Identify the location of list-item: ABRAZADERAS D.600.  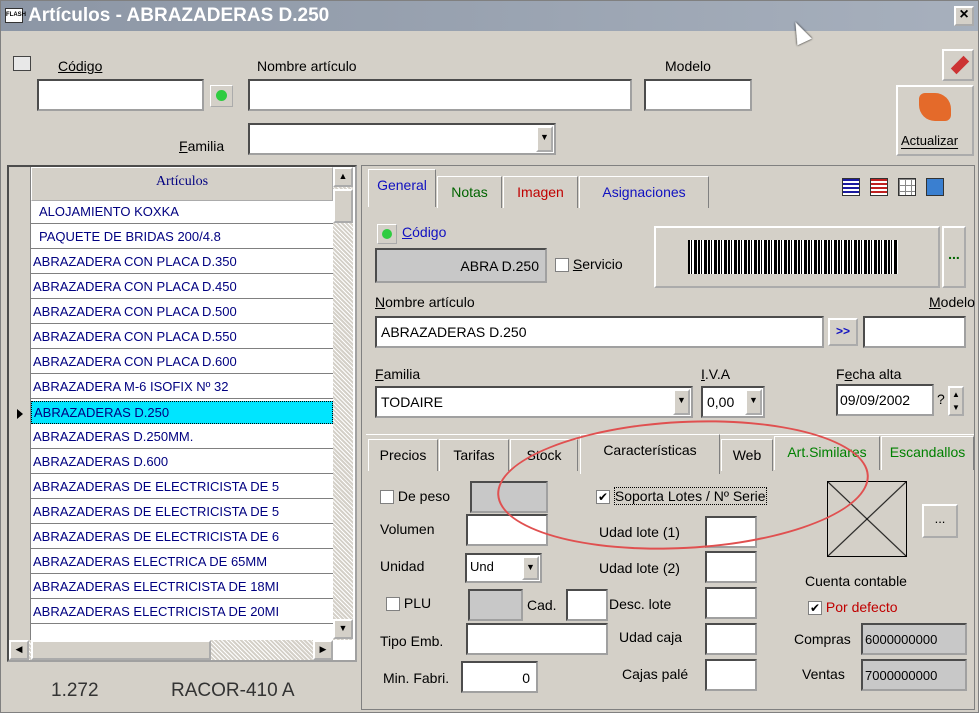
(182, 462).